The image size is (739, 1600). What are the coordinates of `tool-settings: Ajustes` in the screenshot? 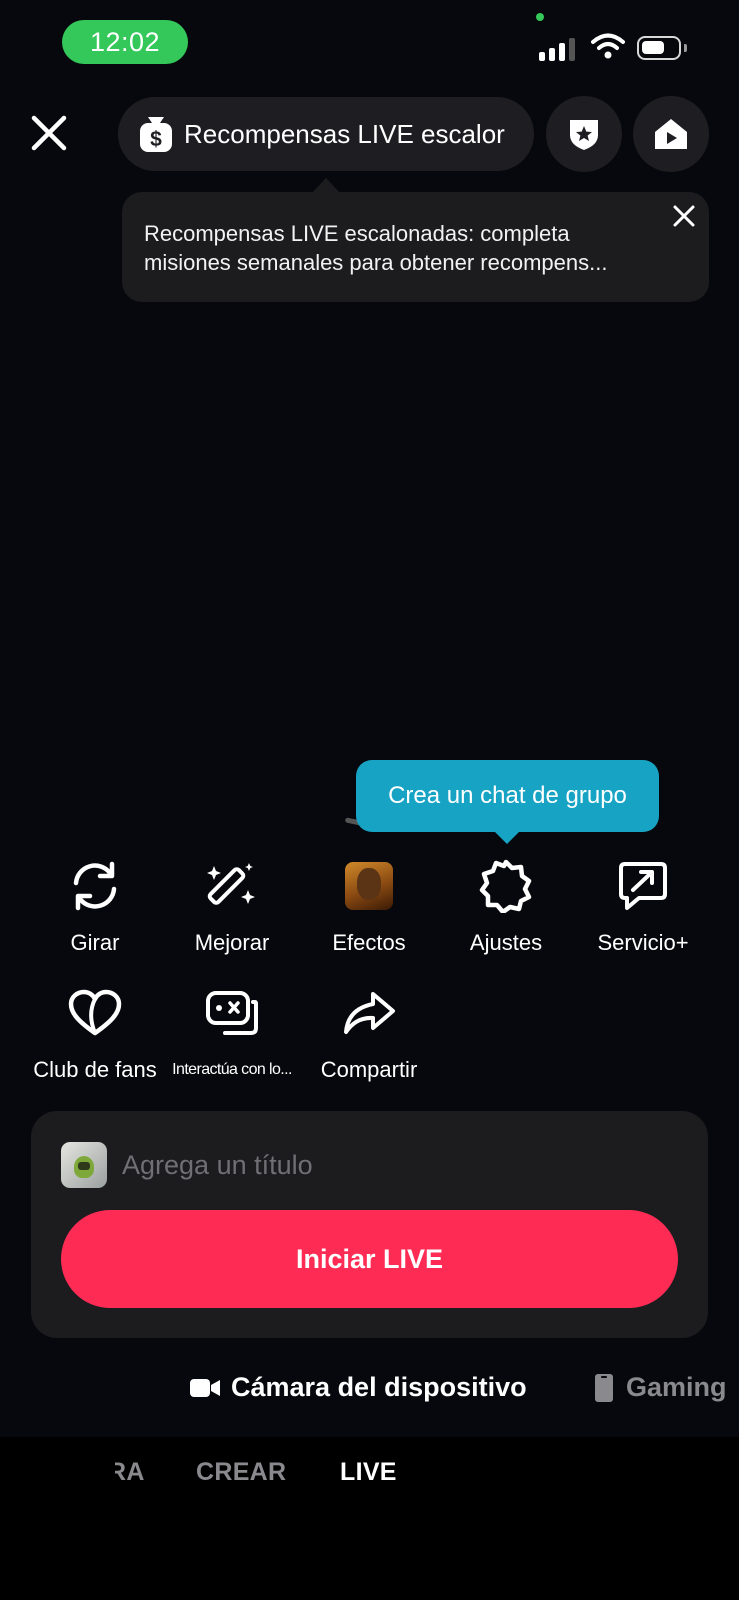 It's located at (506, 906).